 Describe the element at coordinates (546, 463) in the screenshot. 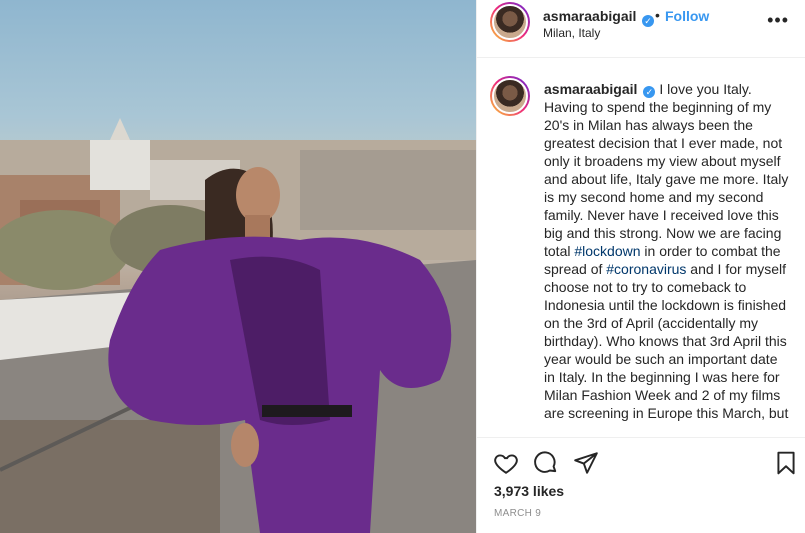

I see `comment-icon` at that location.